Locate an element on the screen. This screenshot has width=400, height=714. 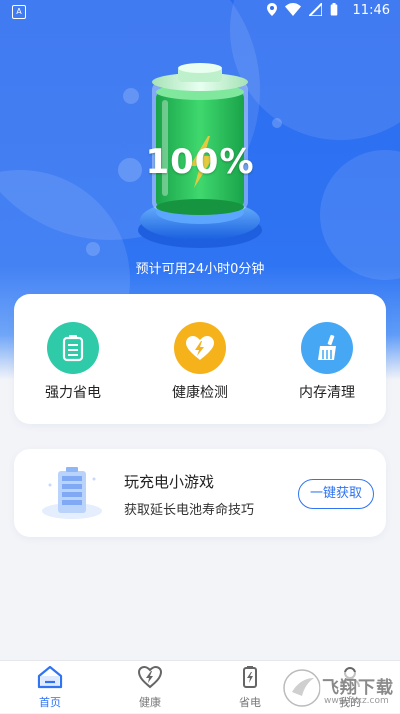
game-title: 玩充电小游戏 is located at coordinates (169, 482).